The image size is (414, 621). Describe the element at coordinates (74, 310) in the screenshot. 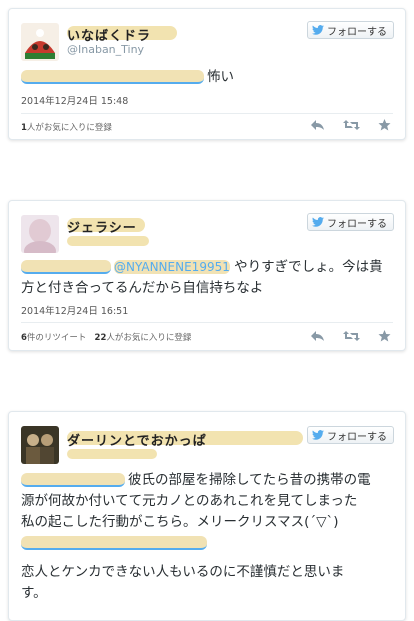

I see `tweet-timestamp: 2014年12月24日 16:51` at that location.